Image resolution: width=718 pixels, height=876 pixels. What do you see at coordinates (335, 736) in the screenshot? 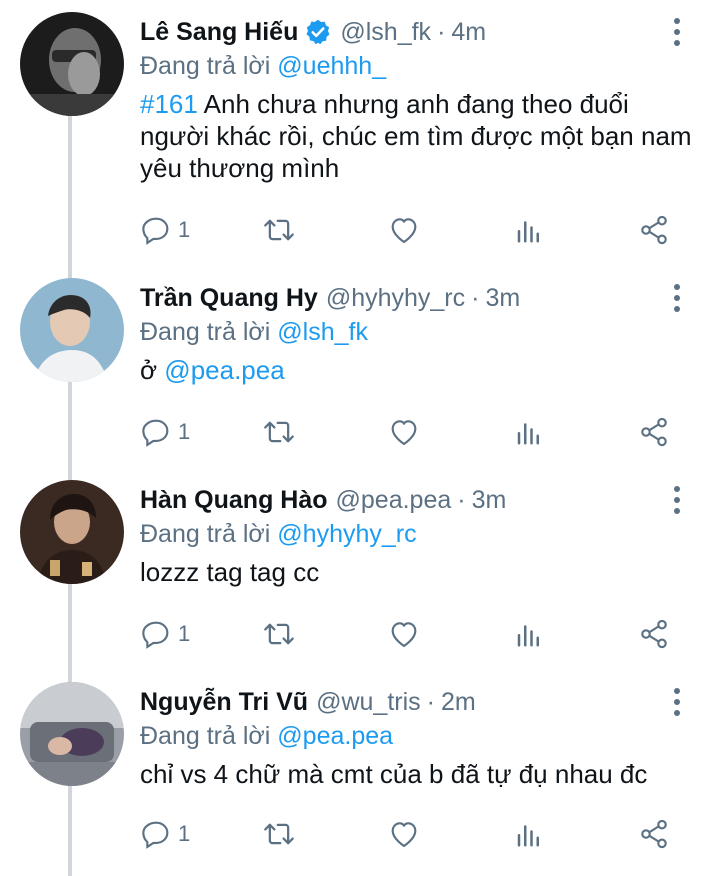
I see `reply-mention-link: @pea.pea` at bounding box center [335, 736].